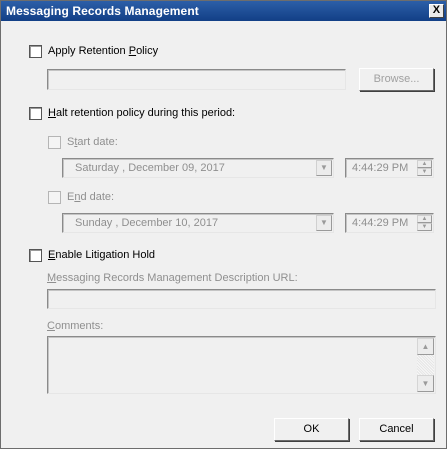  Describe the element at coordinates (425, 383) in the screenshot. I see `scroll-down-icon: ▼` at that location.